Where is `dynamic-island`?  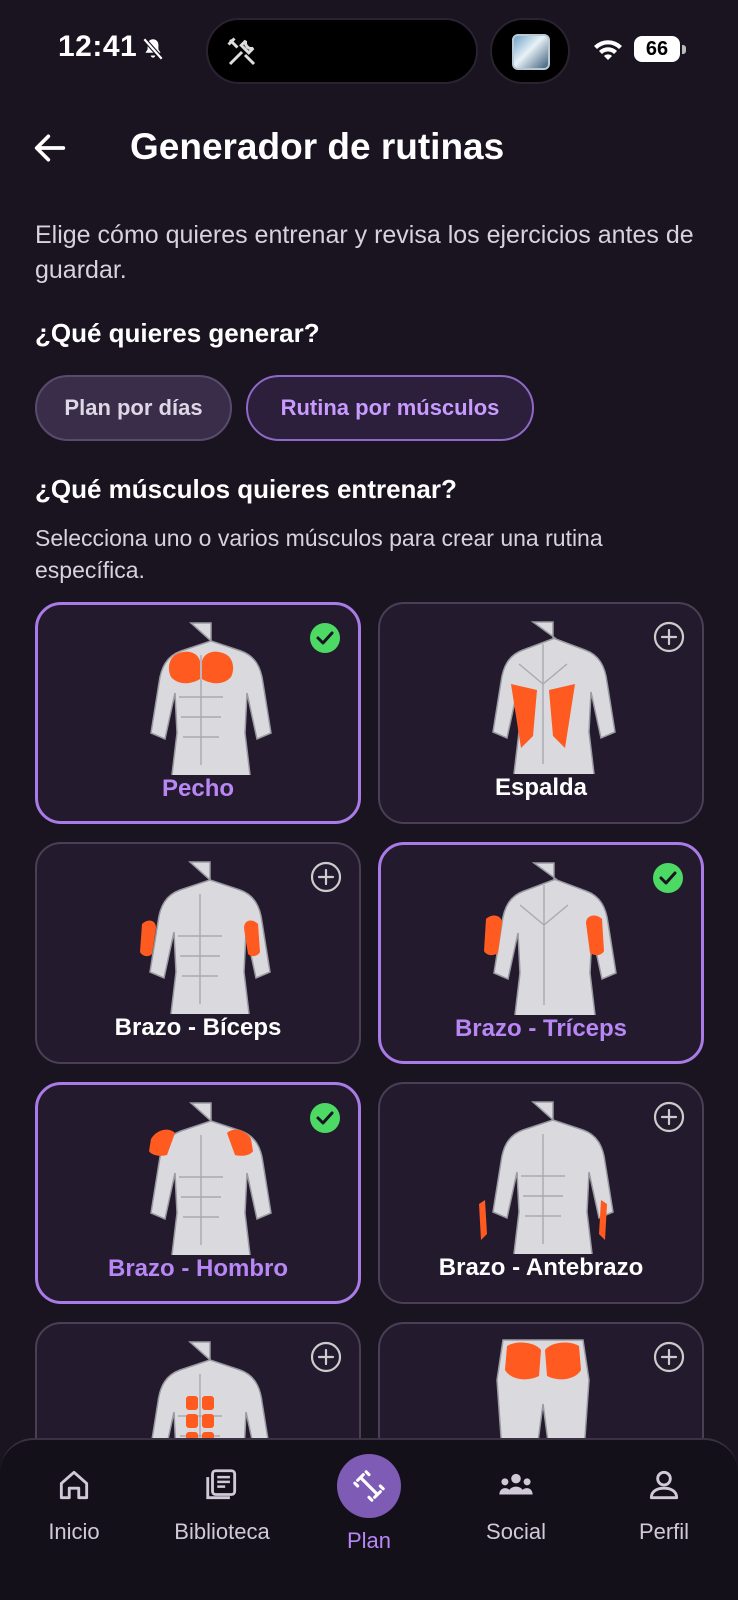
dynamic-island is located at coordinates (342, 51).